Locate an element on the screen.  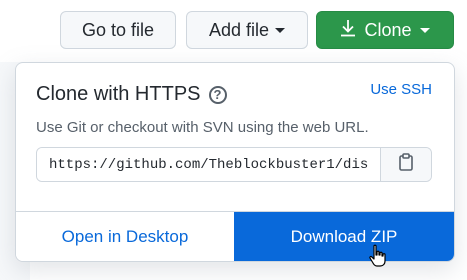
add-file-button: Add file is located at coordinates (247, 30).